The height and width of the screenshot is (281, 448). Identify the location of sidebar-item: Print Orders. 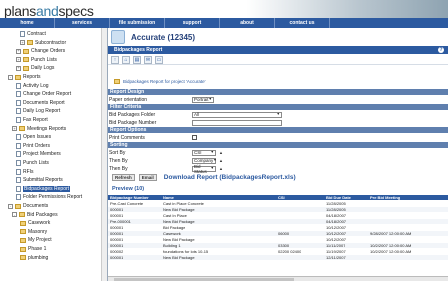
(33, 146).